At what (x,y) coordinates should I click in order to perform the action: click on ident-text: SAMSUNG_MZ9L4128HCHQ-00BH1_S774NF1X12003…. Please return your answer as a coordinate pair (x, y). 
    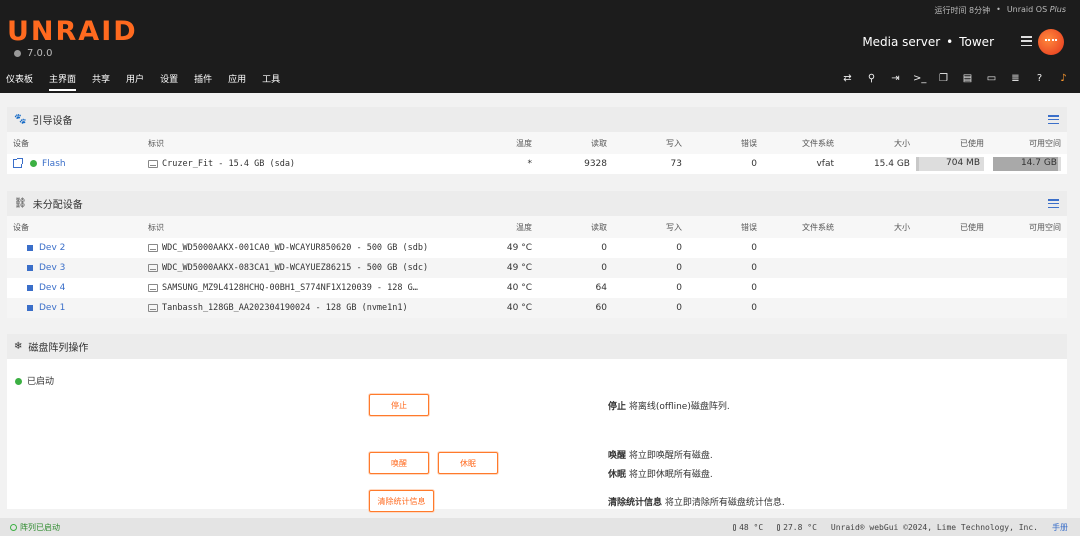
    Looking at the image, I should click on (290, 288).